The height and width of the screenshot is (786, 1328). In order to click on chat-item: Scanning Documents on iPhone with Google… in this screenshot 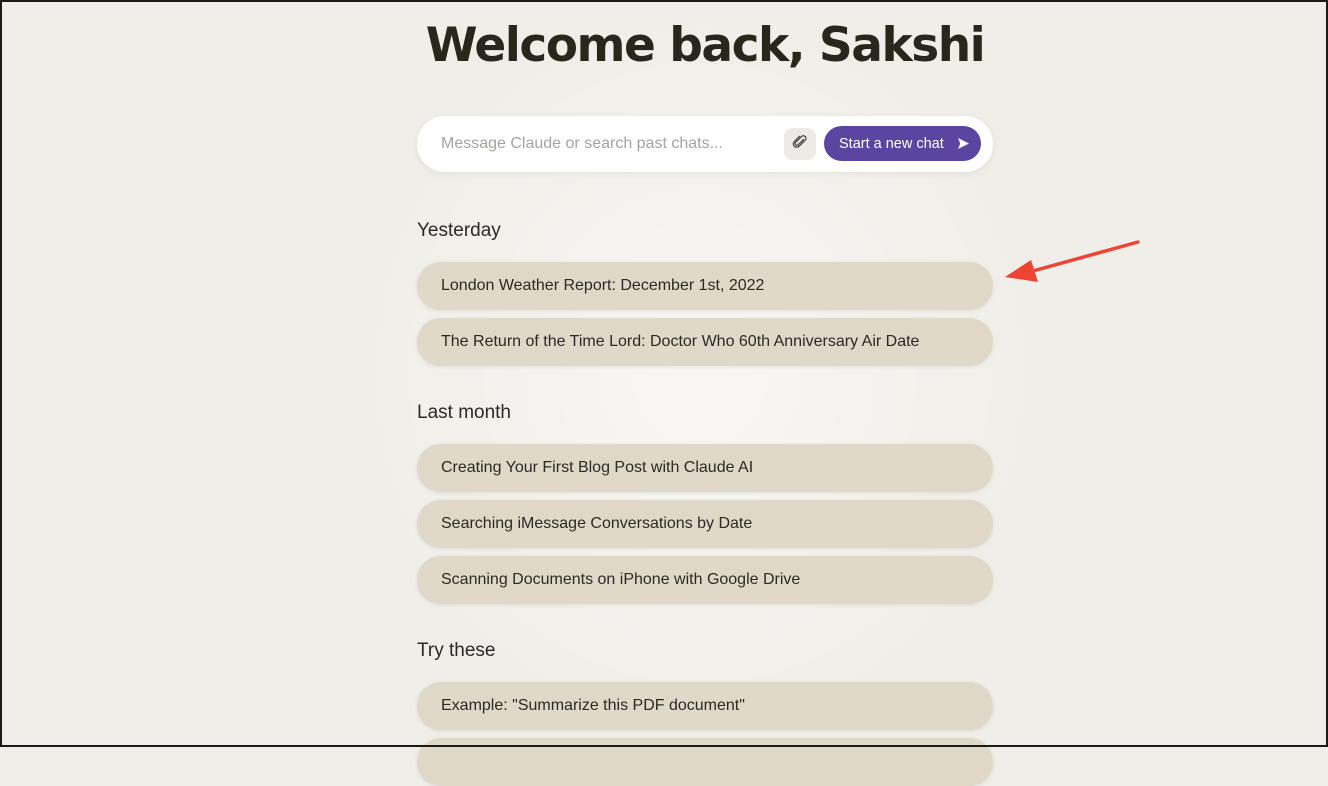, I will do `click(705, 580)`.